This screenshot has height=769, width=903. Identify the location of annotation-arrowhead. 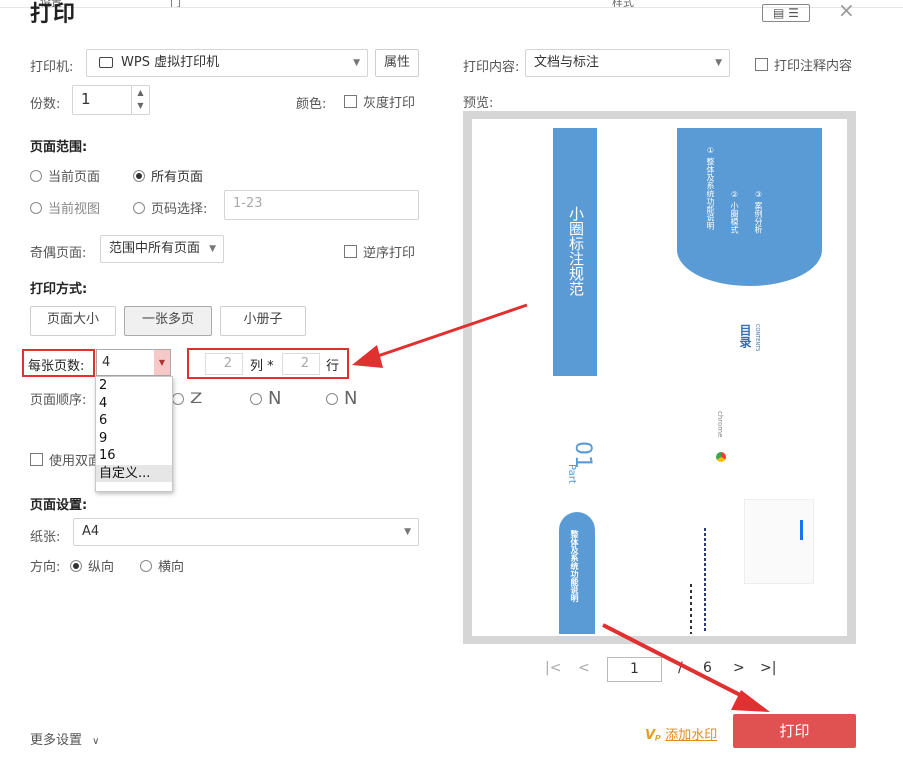
(367, 356).